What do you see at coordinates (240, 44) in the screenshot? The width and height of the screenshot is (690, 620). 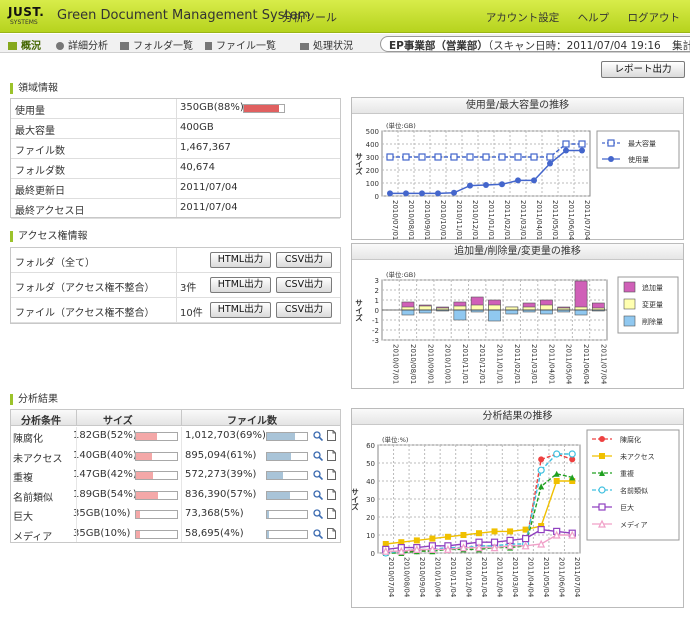 I see `nav-item-files: ファイル一覧` at bounding box center [240, 44].